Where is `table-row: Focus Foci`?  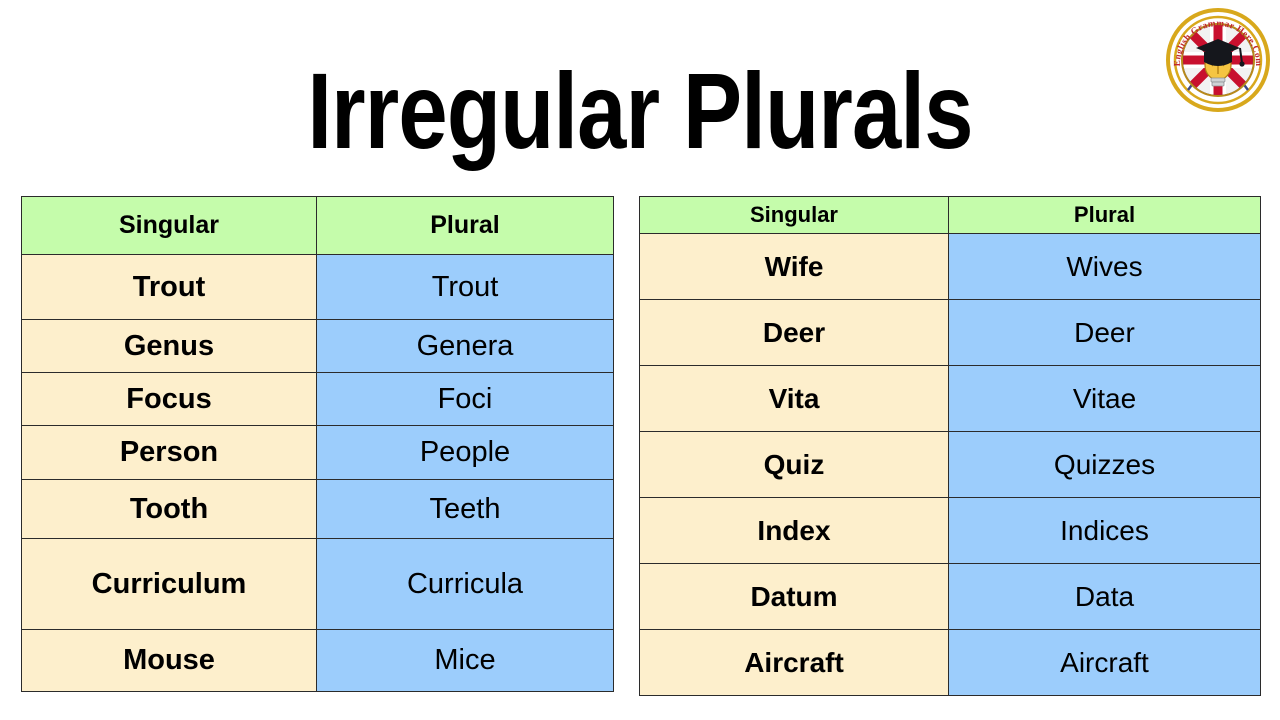
table-row: Focus Foci is located at coordinates (317, 399).